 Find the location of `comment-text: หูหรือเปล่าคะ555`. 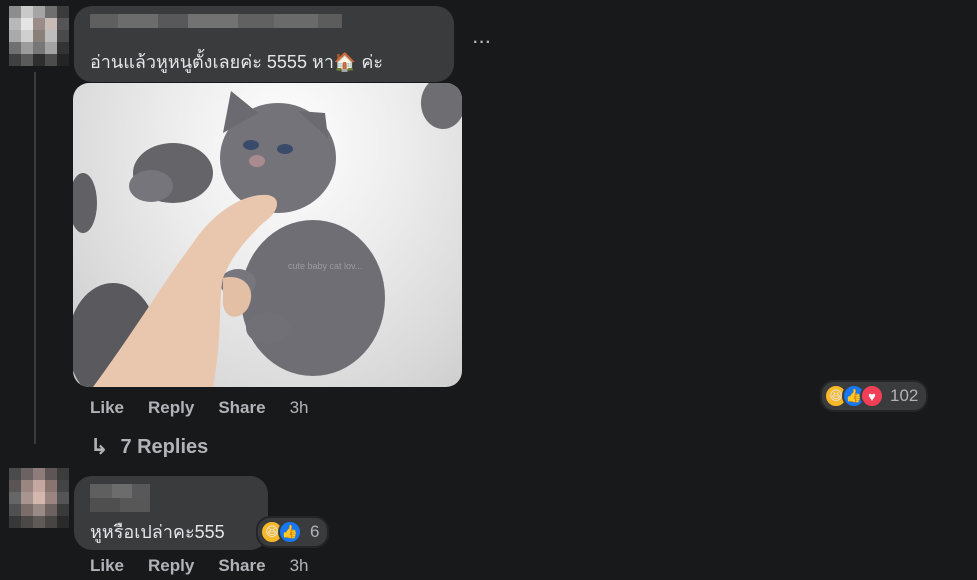

comment-text: หูหรือเปล่าคะ555 is located at coordinates (157, 532).